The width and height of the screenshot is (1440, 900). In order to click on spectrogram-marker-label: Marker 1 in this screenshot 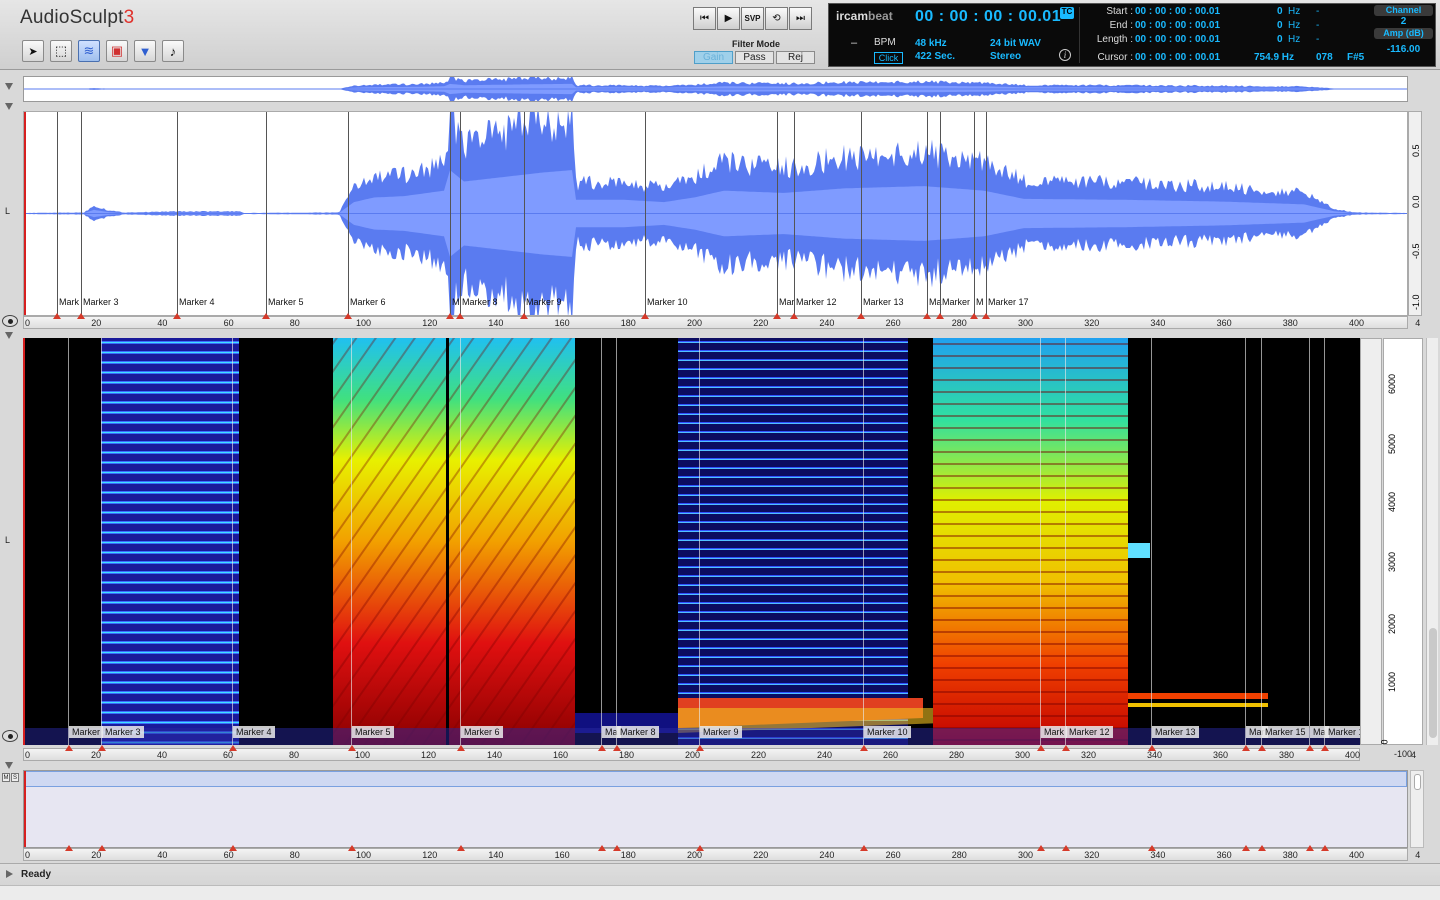, I will do `click(1342, 732)`.